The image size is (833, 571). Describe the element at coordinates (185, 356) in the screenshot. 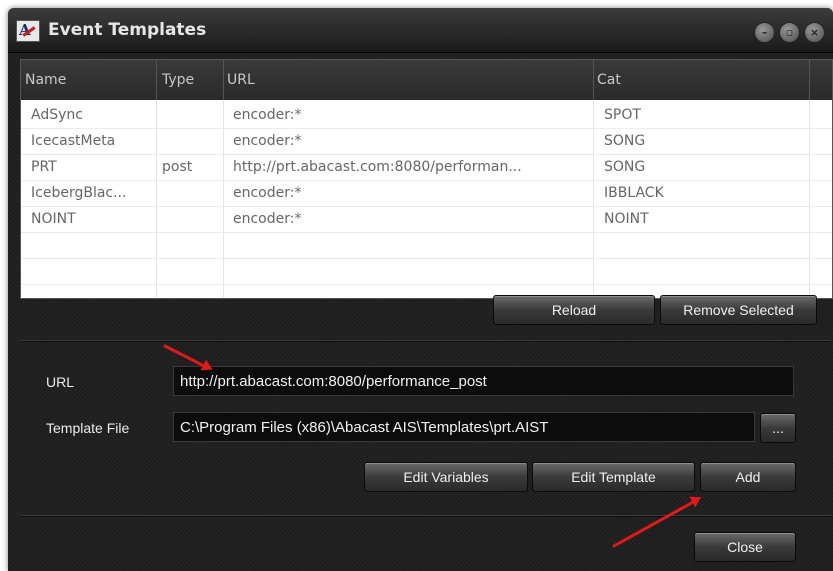

I see `annotation-arrow-url` at that location.